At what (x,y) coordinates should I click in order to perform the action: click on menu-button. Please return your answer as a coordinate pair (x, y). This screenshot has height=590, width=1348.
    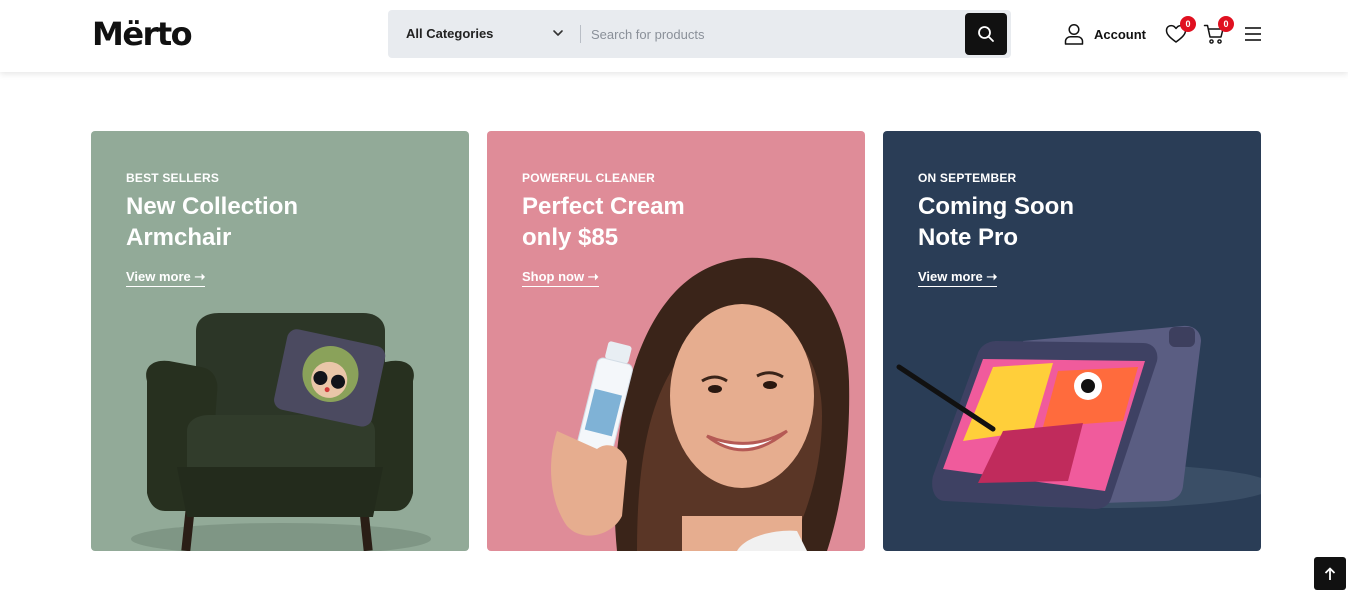
    Looking at the image, I should click on (1253, 34).